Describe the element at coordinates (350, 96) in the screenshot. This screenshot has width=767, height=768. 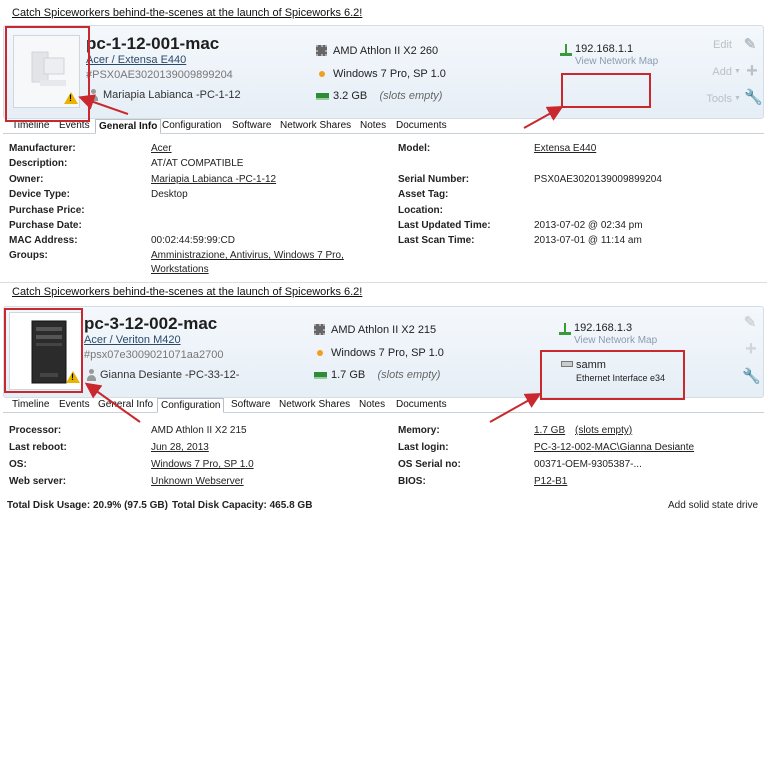
I see `ram-size: 3.2 GB` at that location.